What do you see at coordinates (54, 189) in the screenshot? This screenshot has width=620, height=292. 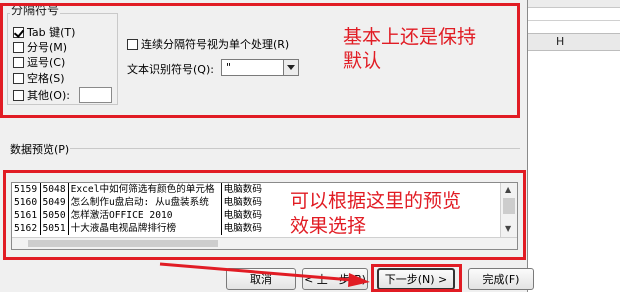 I see `table-cell: 5048` at bounding box center [54, 189].